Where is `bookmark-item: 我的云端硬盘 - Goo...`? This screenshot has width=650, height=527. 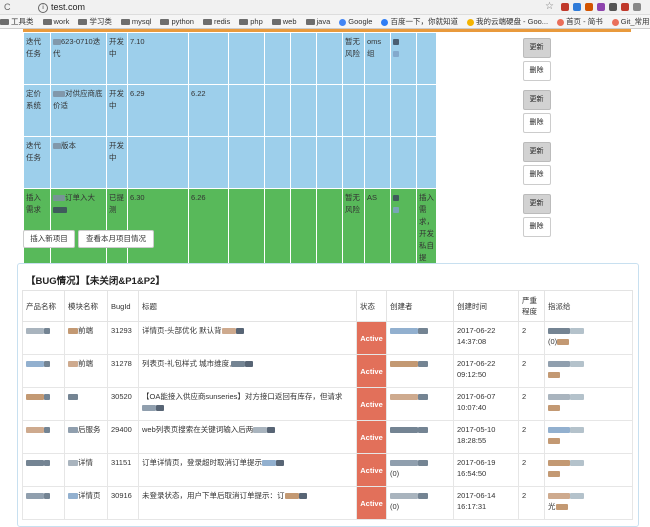 bookmark-item: 我的云端硬盘 - Goo... is located at coordinates (507, 21).